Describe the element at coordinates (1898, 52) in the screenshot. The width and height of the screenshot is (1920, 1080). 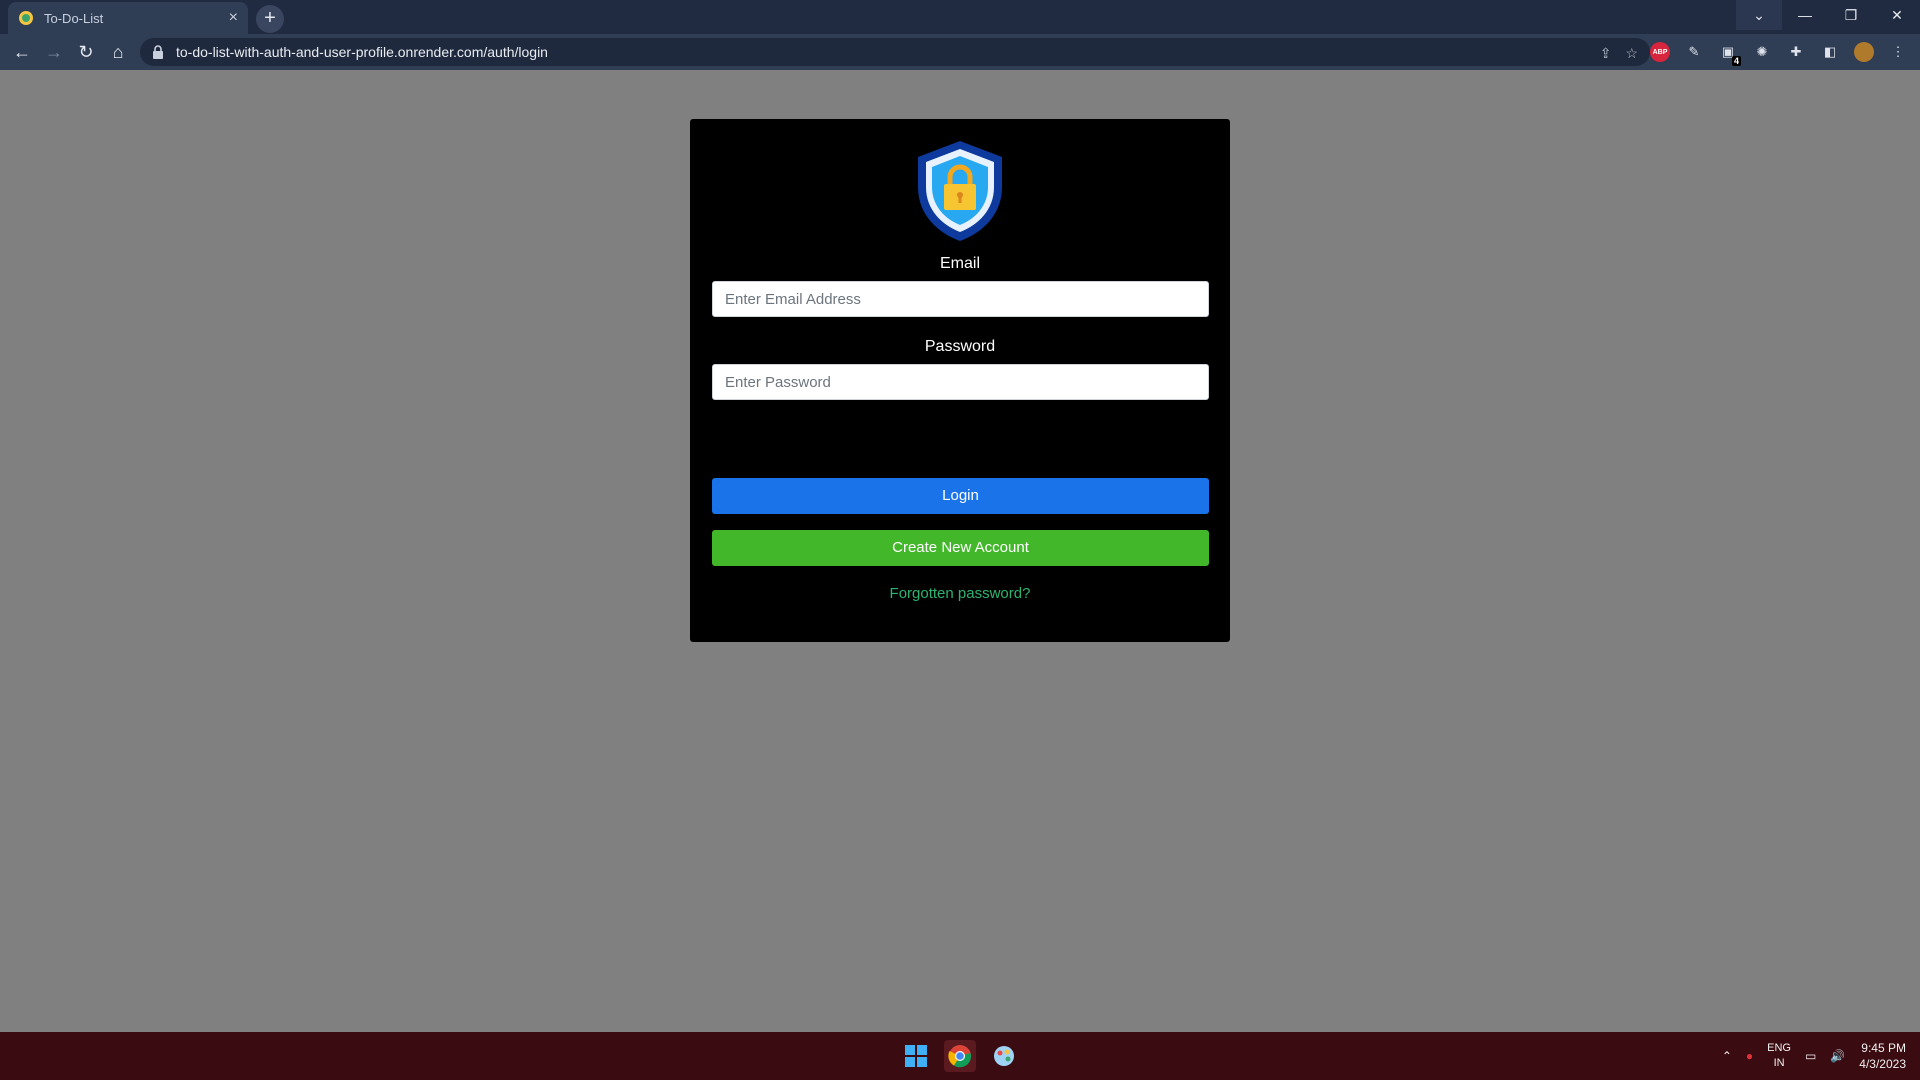
I see `browser-menu-icon: ⋮` at that location.